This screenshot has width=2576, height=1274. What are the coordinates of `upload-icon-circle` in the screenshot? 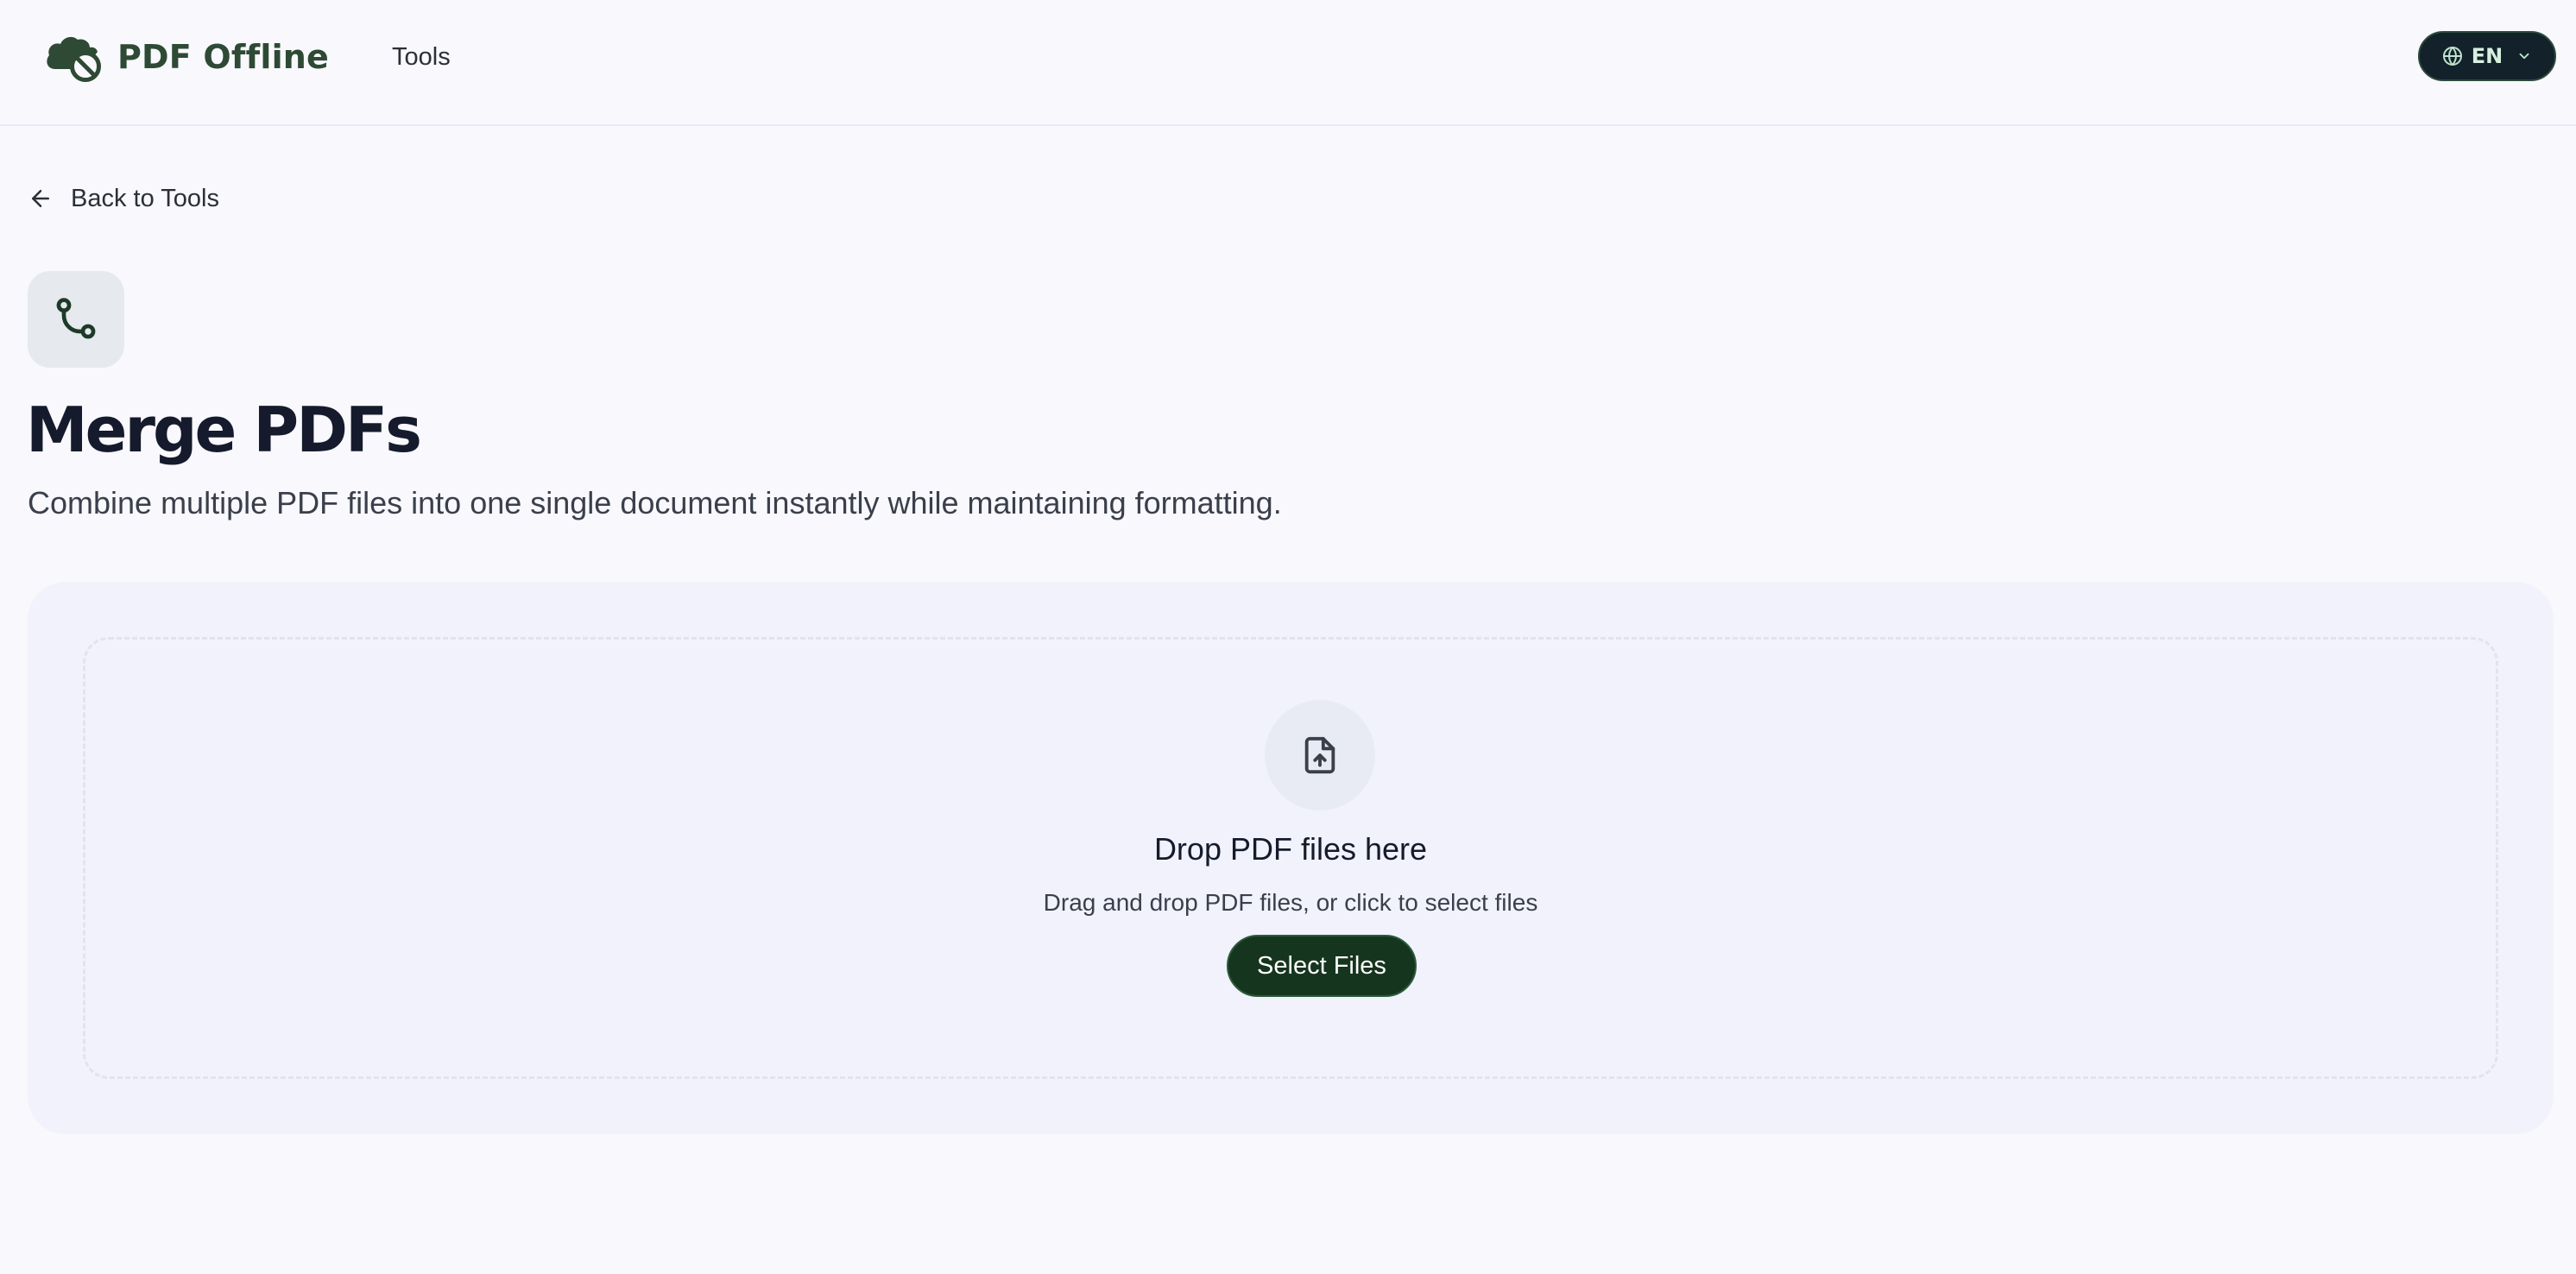 It's located at (1320, 755).